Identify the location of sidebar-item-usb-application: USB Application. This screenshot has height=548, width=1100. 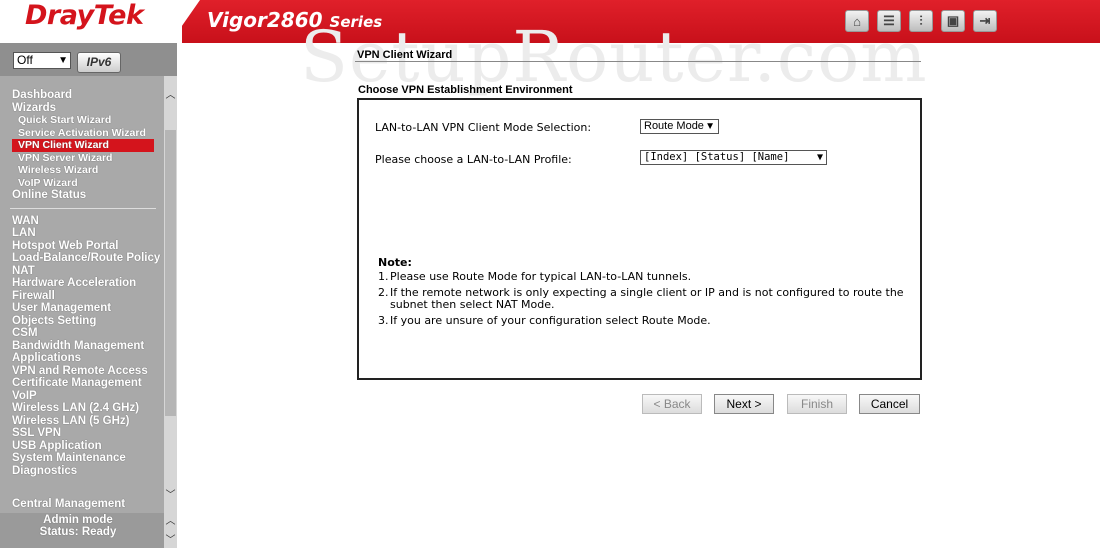
(82, 446).